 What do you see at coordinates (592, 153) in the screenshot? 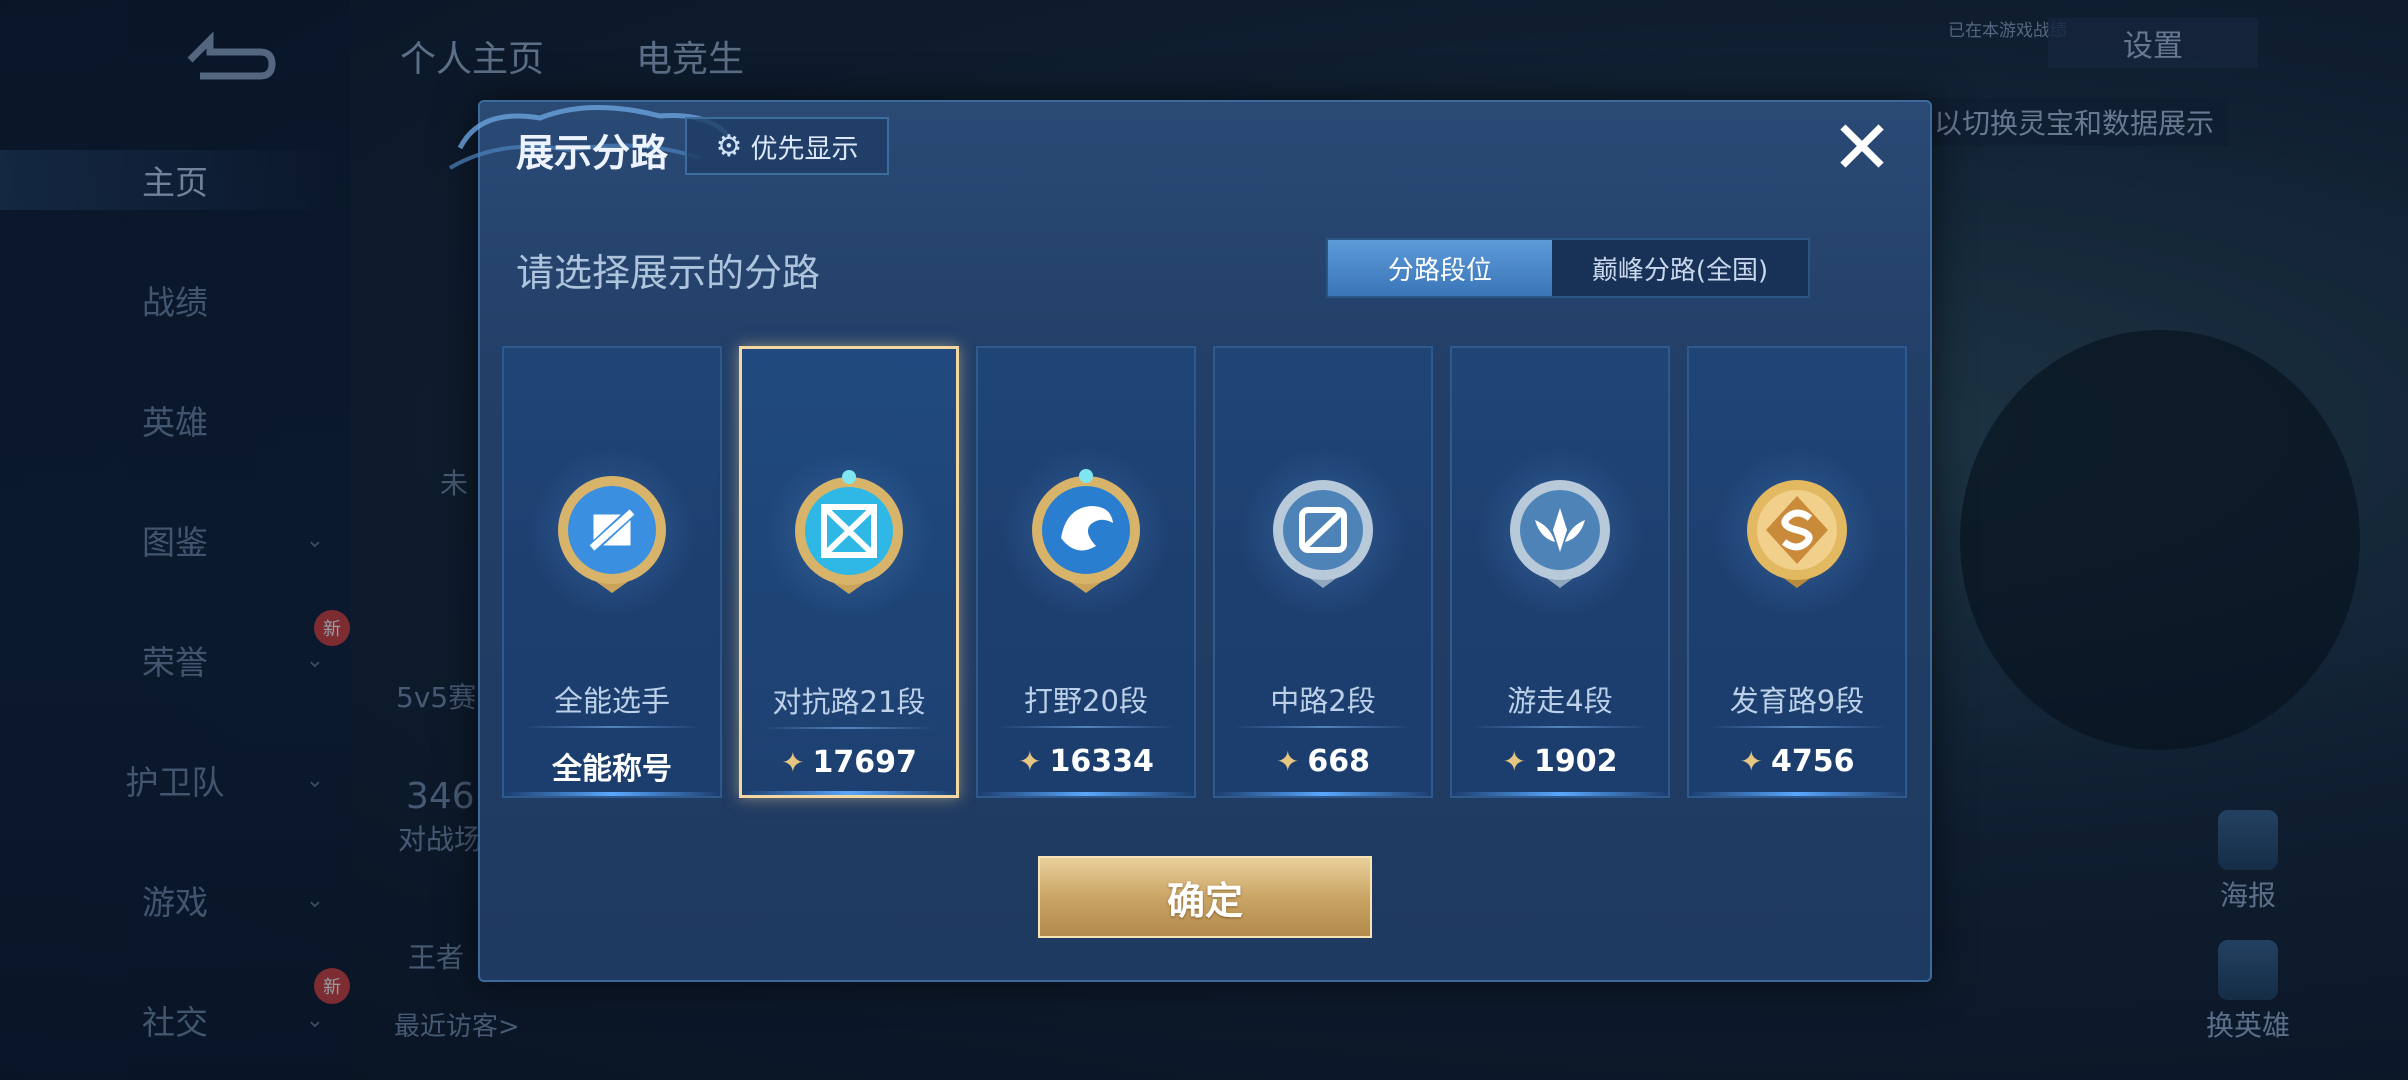
I see `dialog-title: 展示分路` at bounding box center [592, 153].